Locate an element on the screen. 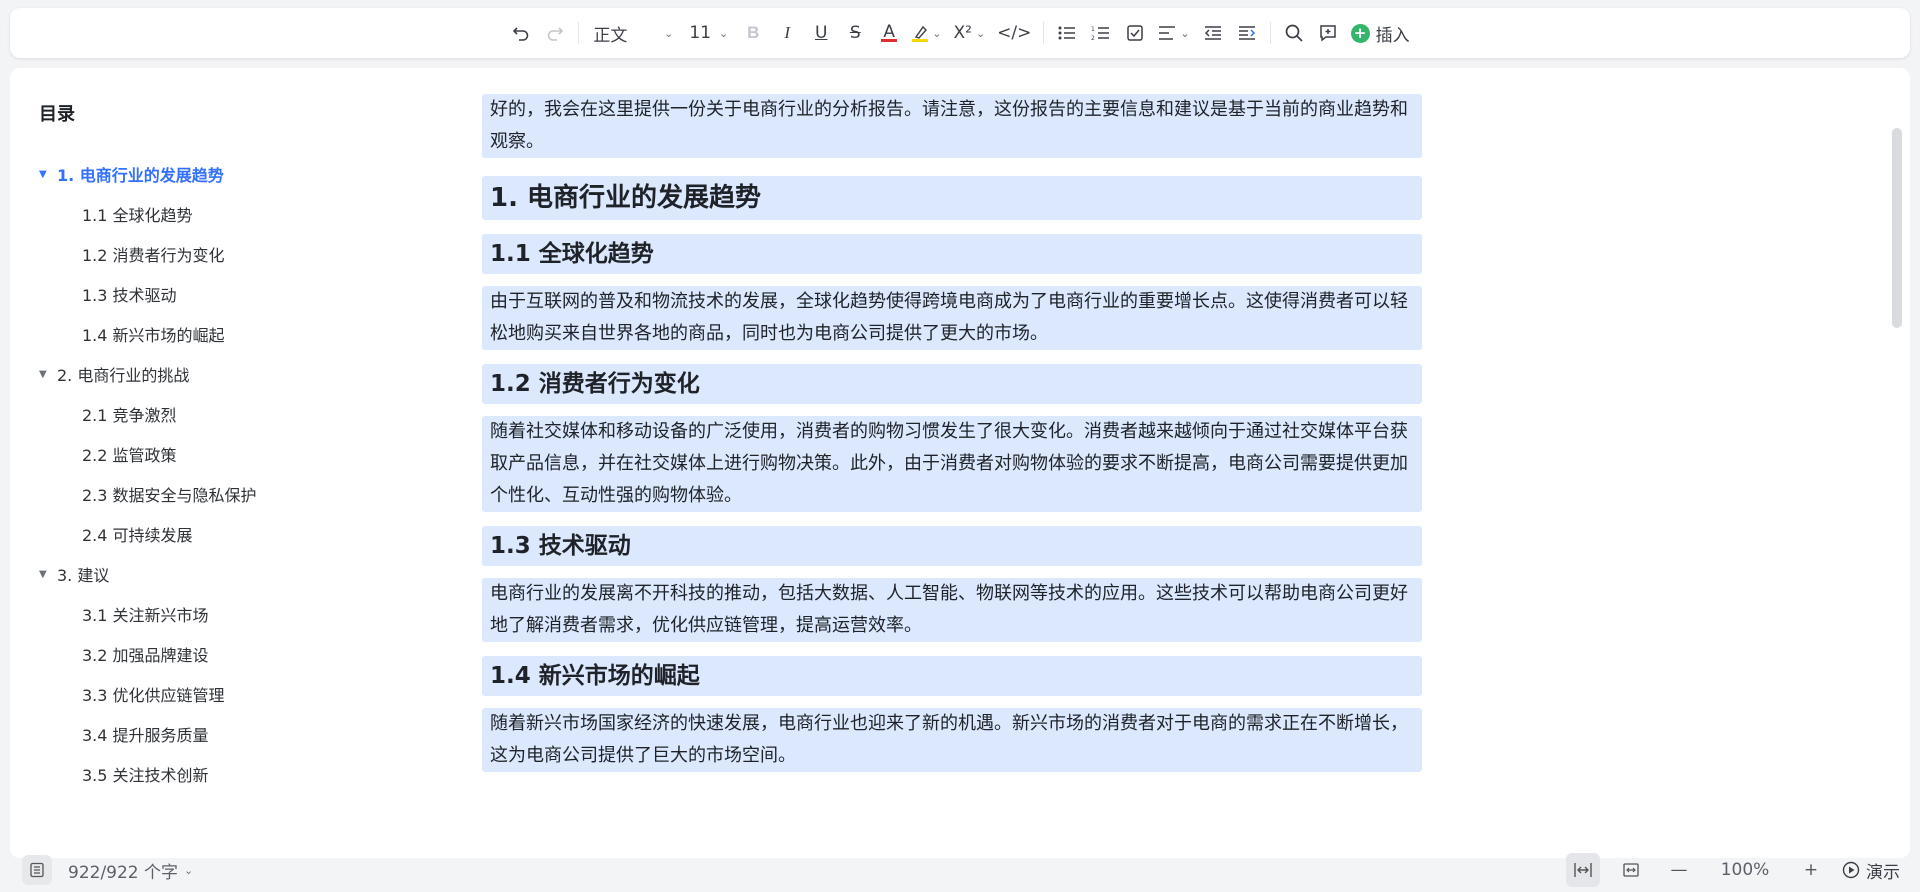  word-count-value: 922/922 个字 is located at coordinates (123, 872).